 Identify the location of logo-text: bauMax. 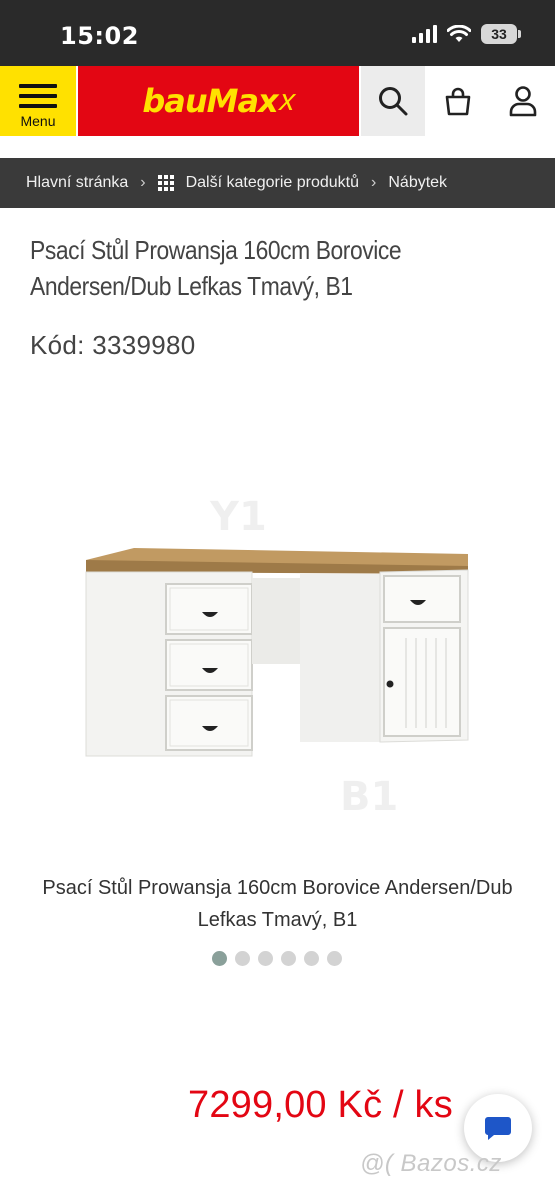
(210, 101).